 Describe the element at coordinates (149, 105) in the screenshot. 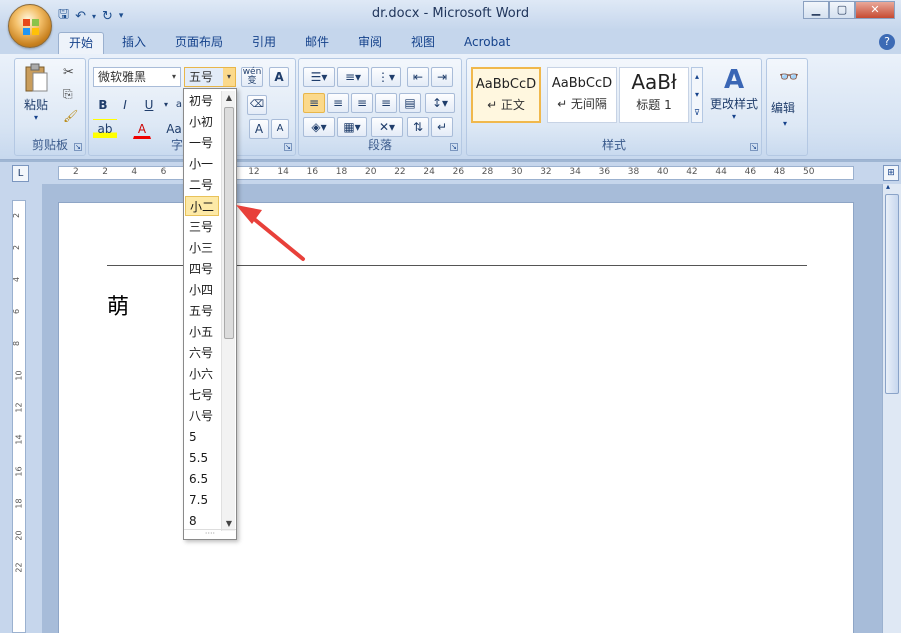

I see `underline-button: U` at that location.